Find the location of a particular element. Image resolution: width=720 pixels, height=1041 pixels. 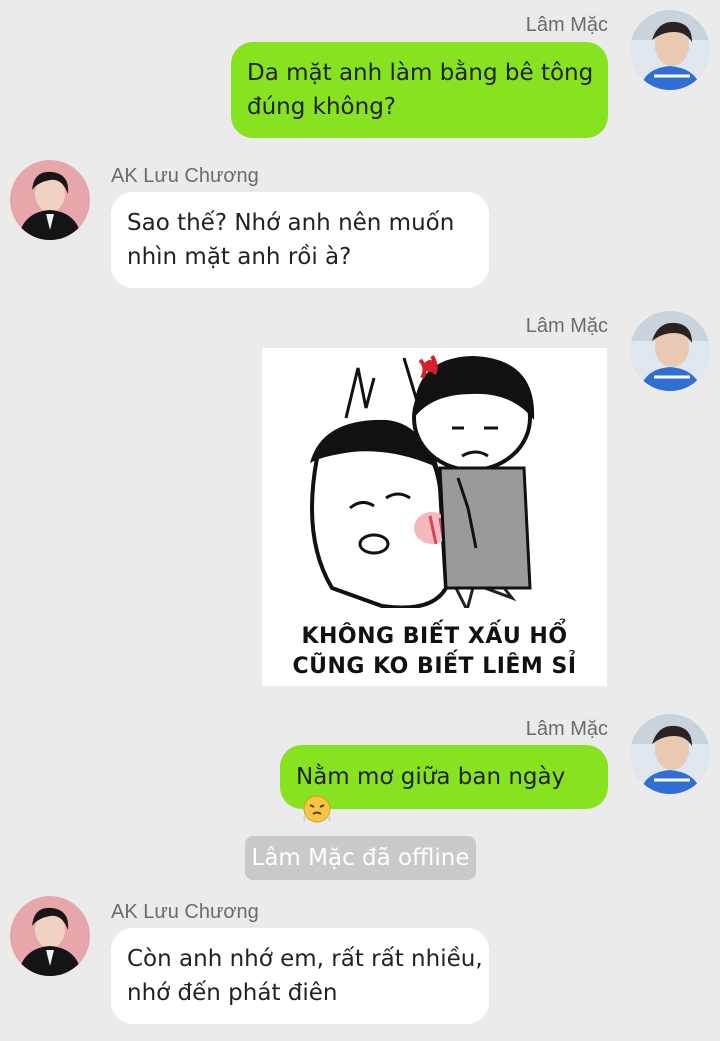

sticker-caption-line: CŨNG KO BIẾT LIÊM SỈ is located at coordinates (434, 666).